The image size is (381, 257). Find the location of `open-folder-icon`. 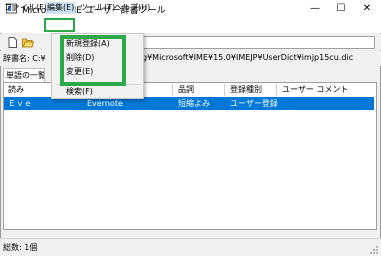

open-folder-icon is located at coordinates (28, 42).